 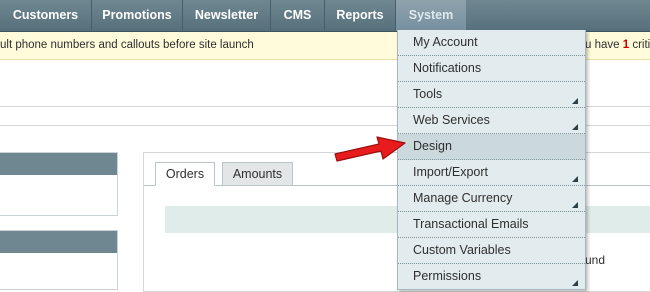 What do you see at coordinates (491, 95) in the screenshot?
I see `menu-item-tools: Tools` at bounding box center [491, 95].